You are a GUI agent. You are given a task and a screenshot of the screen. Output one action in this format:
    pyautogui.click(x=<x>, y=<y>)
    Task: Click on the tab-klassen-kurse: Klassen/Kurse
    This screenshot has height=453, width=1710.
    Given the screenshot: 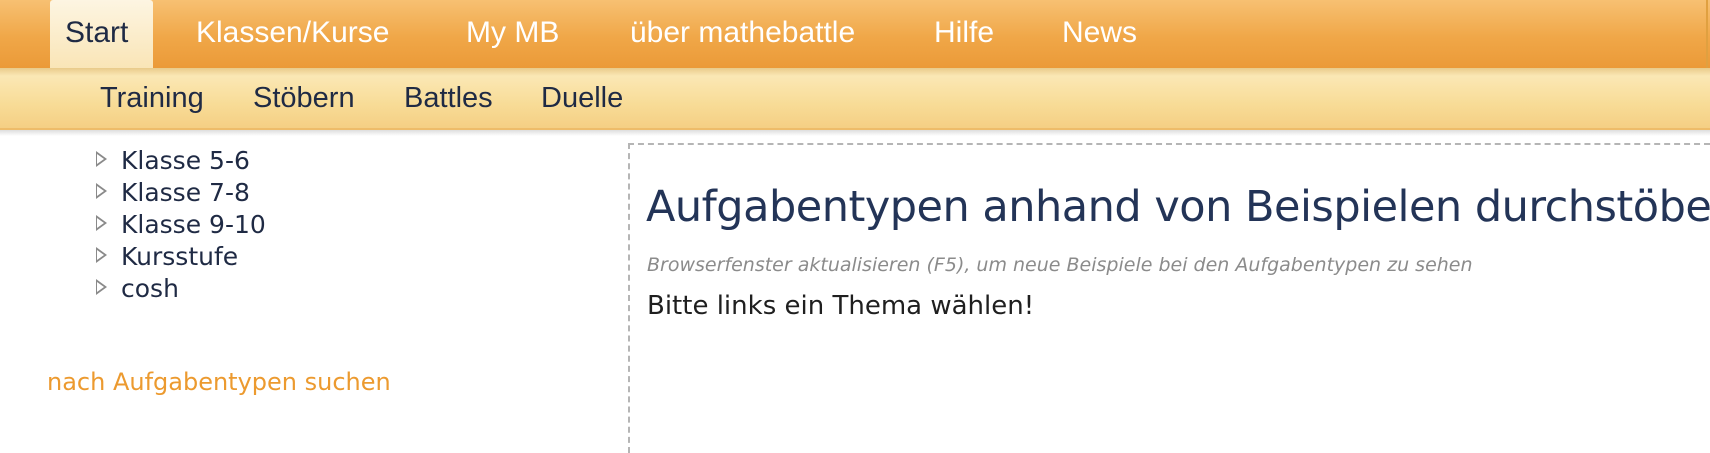 What is the action you would take?
    pyautogui.click(x=292, y=34)
    